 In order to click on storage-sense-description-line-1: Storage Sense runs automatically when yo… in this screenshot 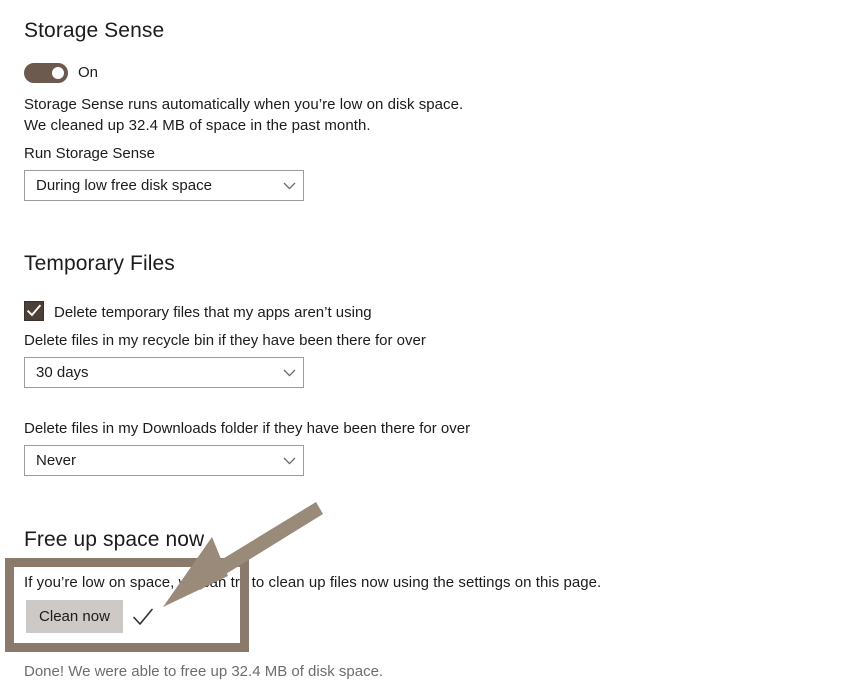, I will do `click(244, 104)`.